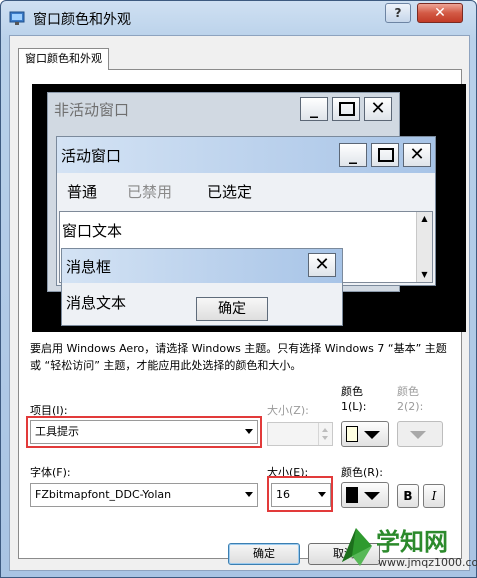  I want to click on scroll-down-icon: ▼, so click(424, 275).